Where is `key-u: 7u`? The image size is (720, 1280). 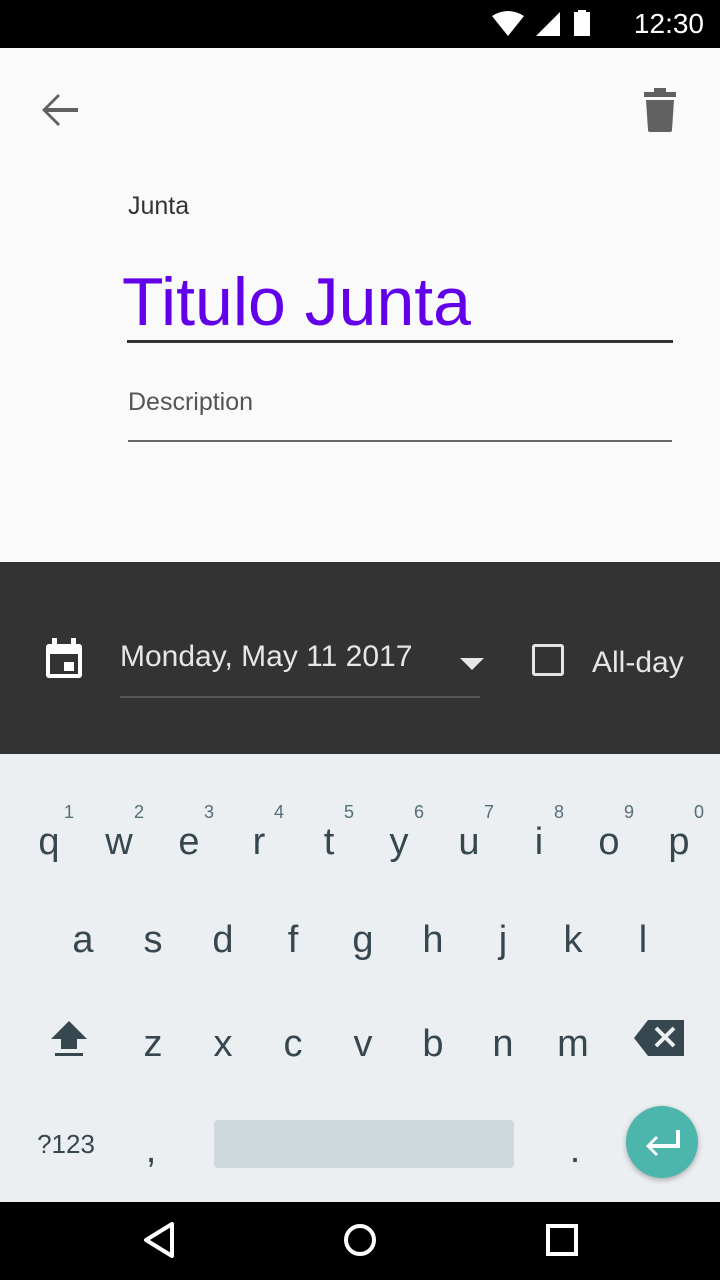 key-u: 7u is located at coordinates (469, 836).